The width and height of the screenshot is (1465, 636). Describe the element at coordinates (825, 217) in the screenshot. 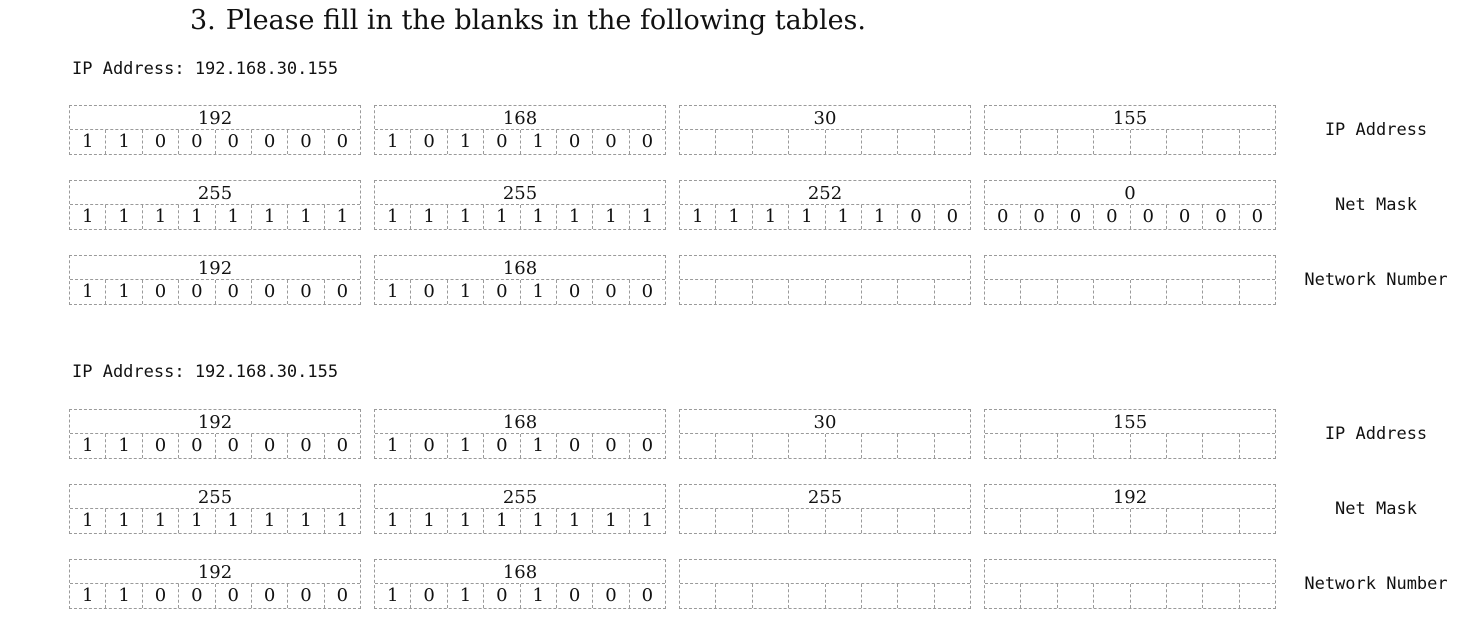

I see `bit-row: 11111100` at that location.